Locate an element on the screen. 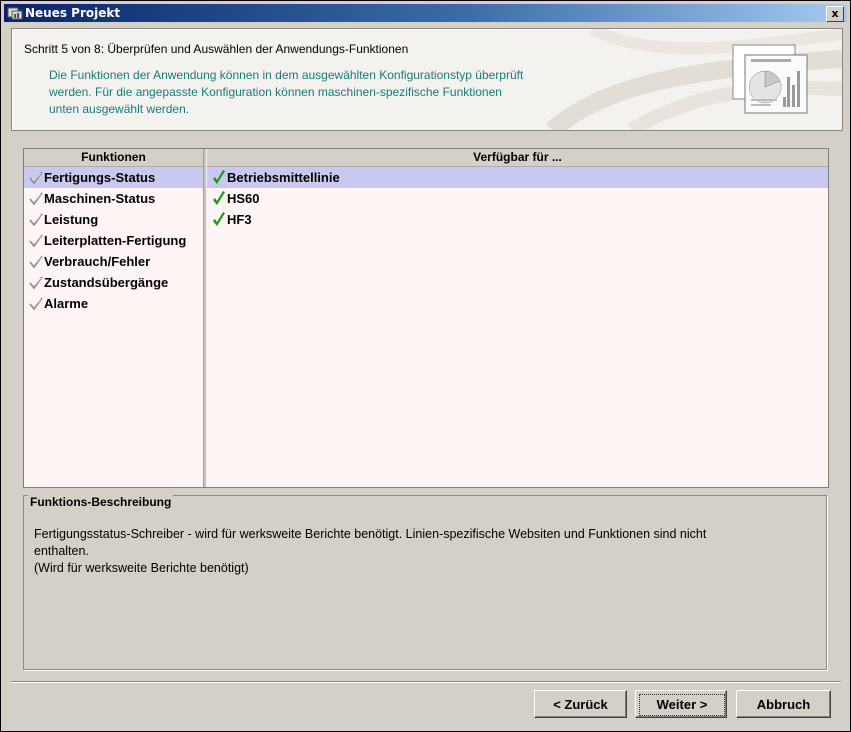 Image resolution: width=851 pixels, height=732 pixels. close-button: x is located at coordinates (835, 14).